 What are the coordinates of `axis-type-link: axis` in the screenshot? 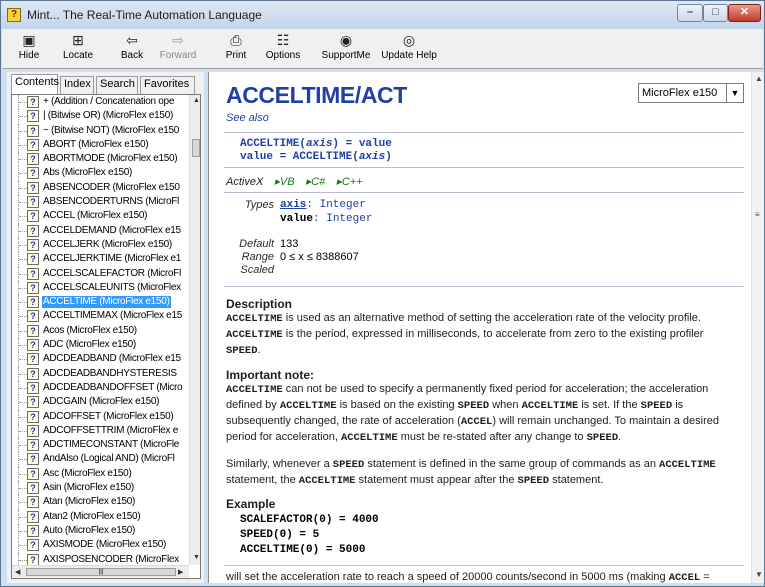 It's located at (293, 205).